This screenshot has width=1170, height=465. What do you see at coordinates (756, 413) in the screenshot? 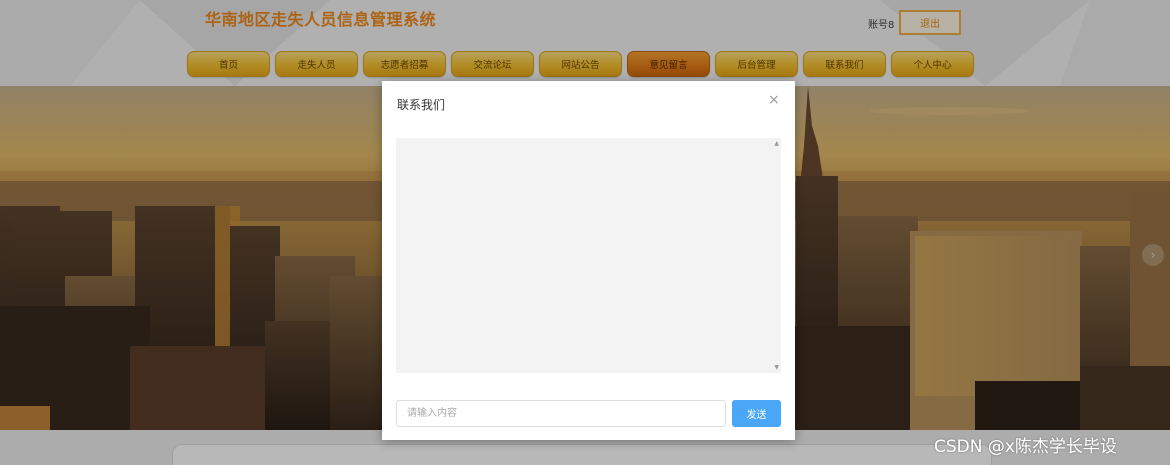
I see `send-button: 发送` at bounding box center [756, 413].